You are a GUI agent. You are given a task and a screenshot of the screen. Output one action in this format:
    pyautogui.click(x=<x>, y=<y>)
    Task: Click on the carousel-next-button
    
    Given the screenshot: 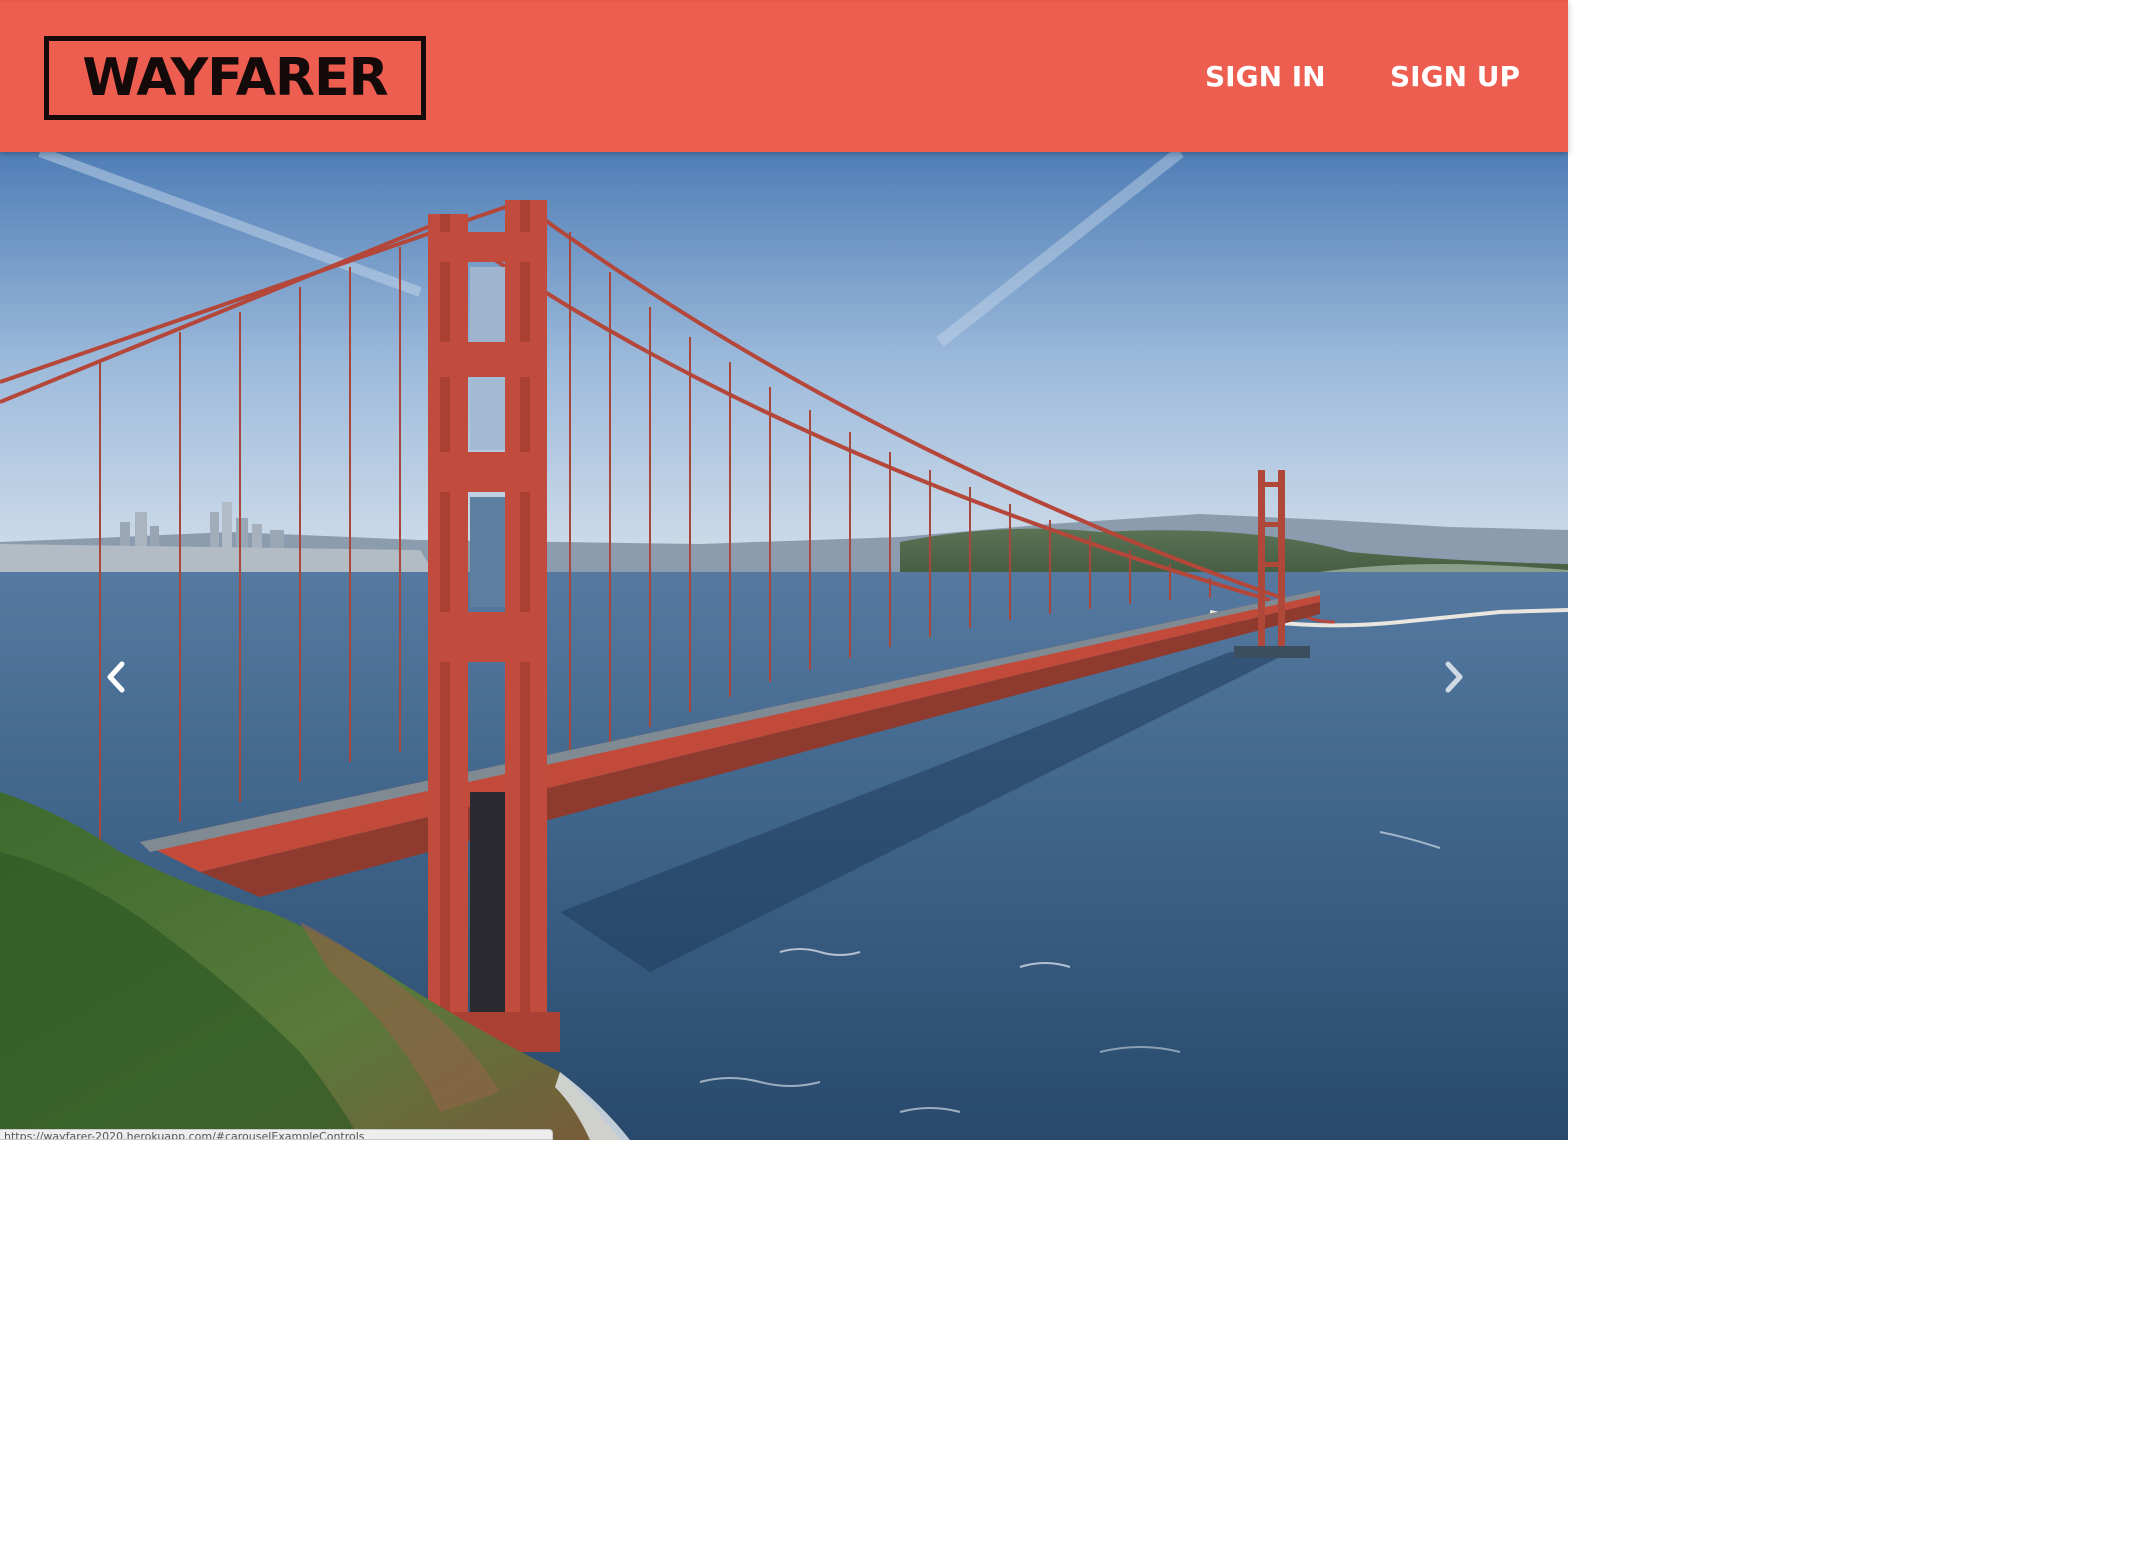 What is the action you would take?
    pyautogui.click(x=1454, y=677)
    